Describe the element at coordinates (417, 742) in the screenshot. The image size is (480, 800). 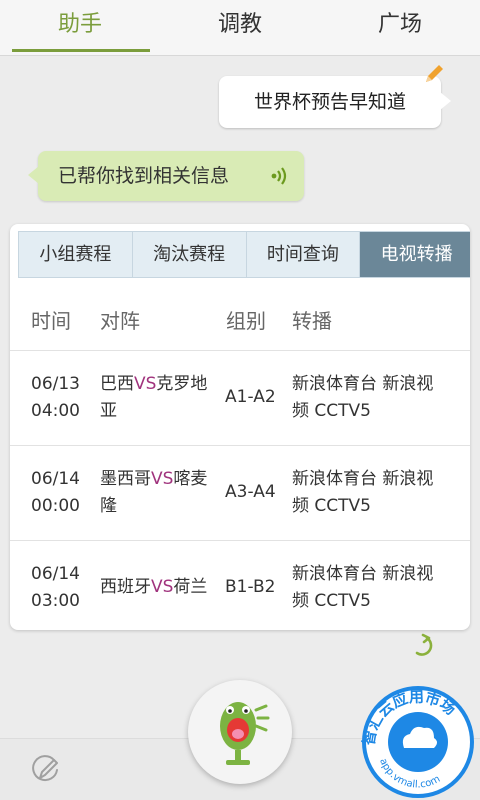
I see `app-market-watermark: 智汇云应用市场 app.vmall.com` at that location.